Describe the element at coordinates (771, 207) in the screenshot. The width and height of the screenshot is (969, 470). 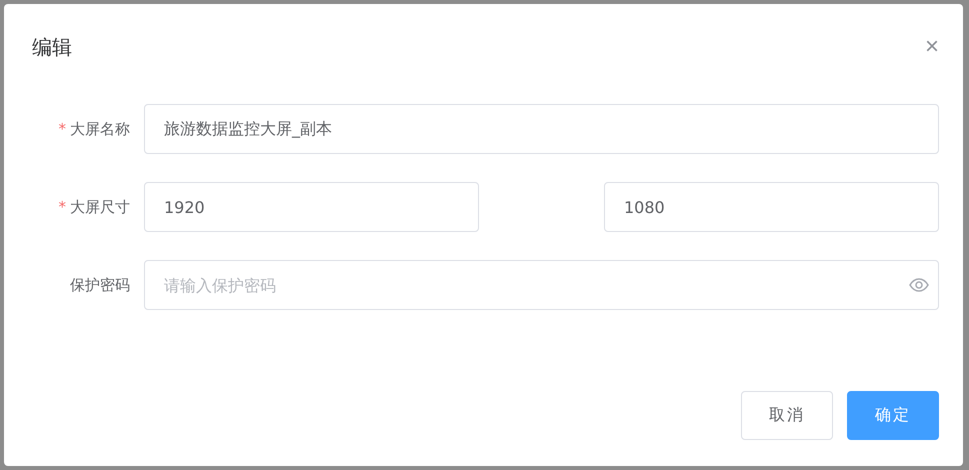
I see `height-field: 1080` at that location.